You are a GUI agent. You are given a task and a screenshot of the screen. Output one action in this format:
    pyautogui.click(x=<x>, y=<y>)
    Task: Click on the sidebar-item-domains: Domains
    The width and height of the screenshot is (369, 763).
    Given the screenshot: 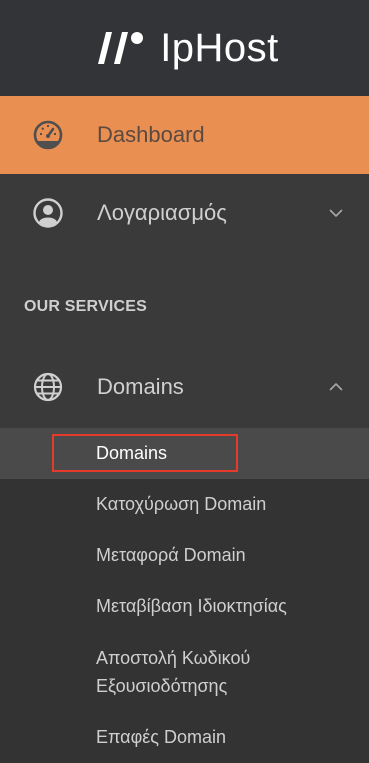 What is the action you would take?
    pyautogui.click(x=184, y=387)
    